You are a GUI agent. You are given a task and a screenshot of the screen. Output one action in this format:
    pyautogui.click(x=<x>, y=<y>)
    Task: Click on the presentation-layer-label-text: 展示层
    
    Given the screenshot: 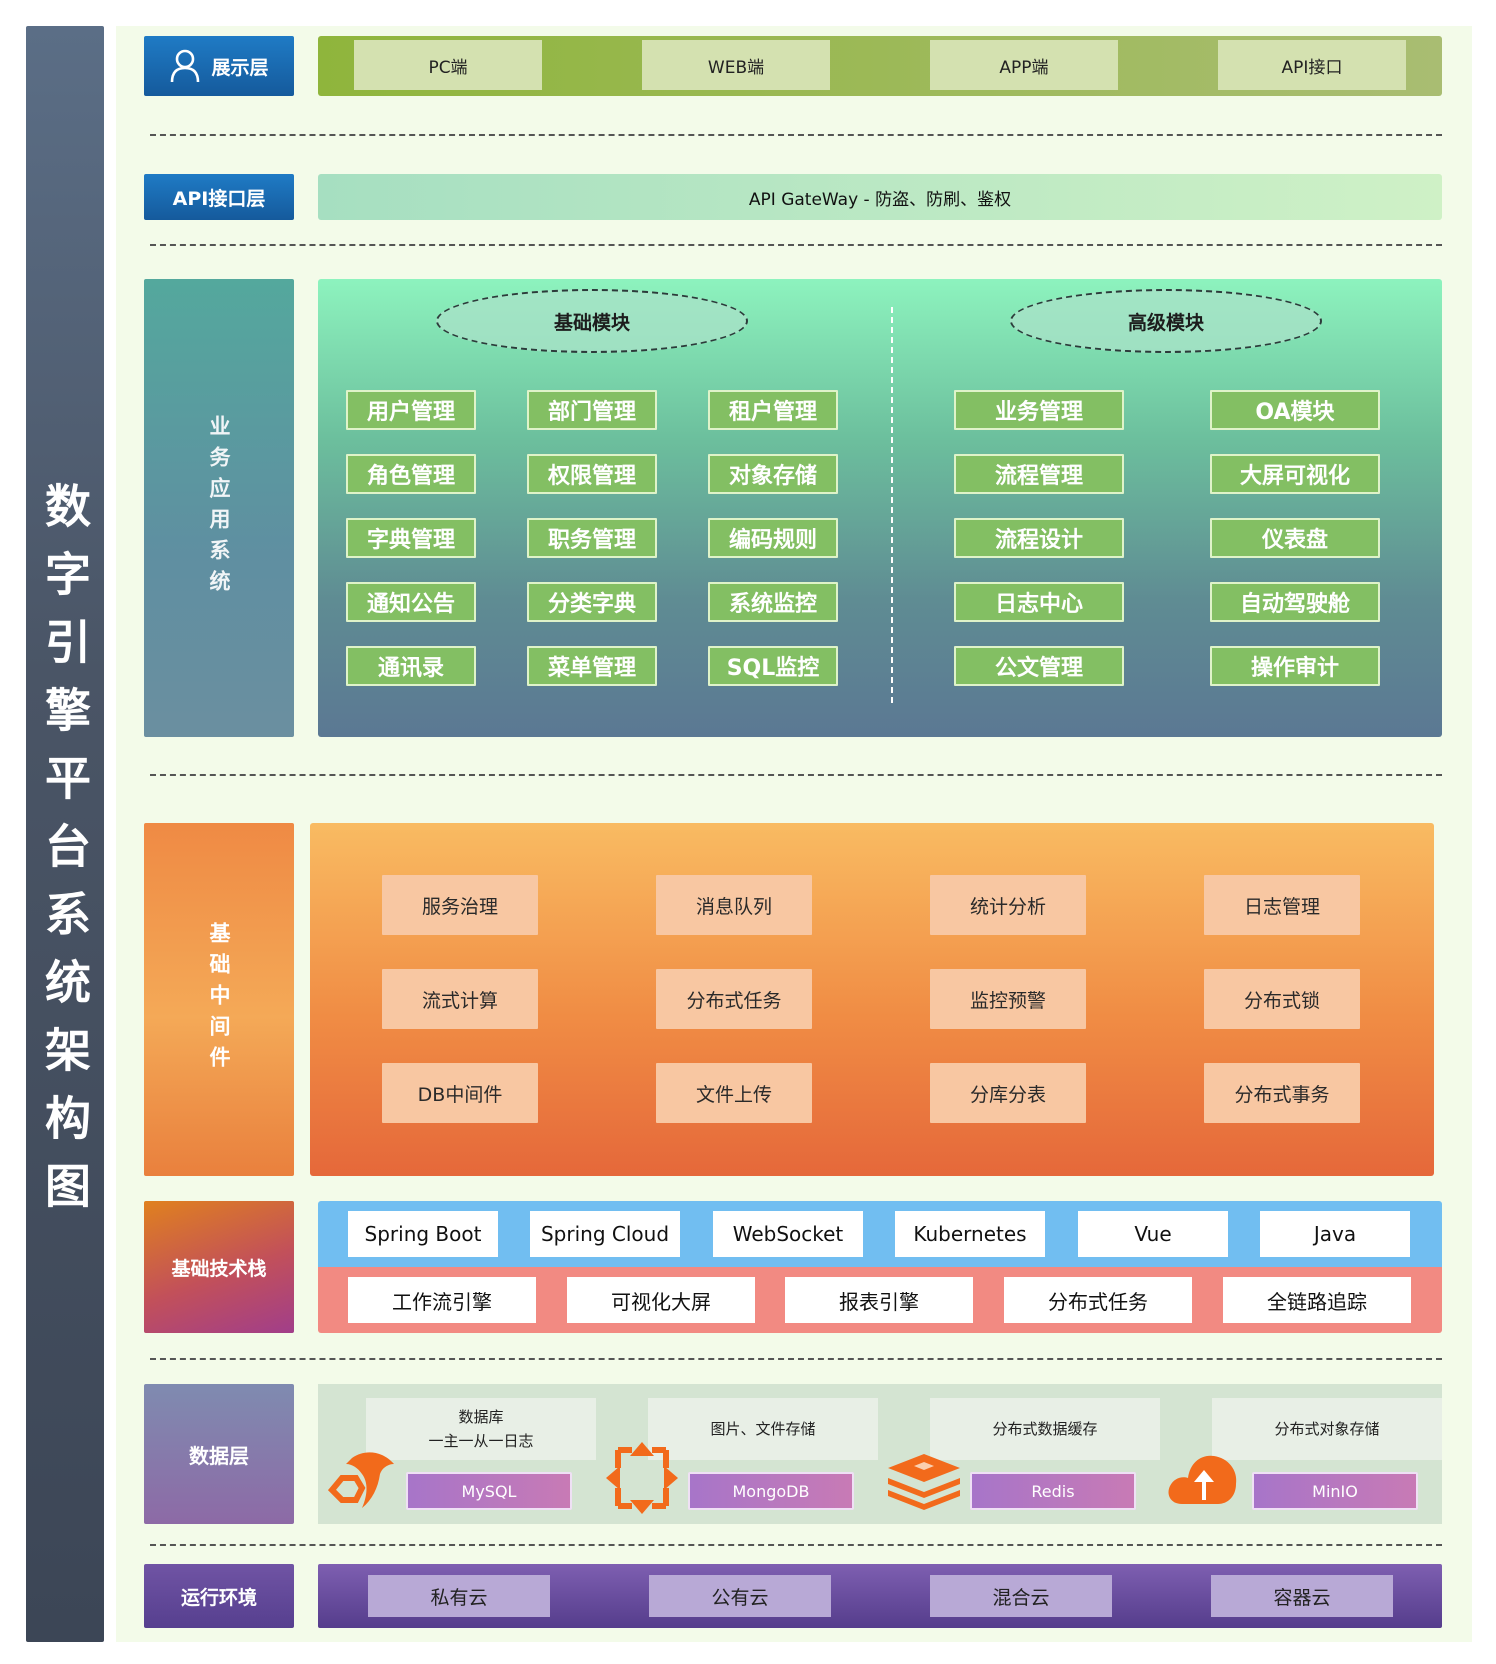 What is the action you would take?
    pyautogui.click(x=240, y=67)
    